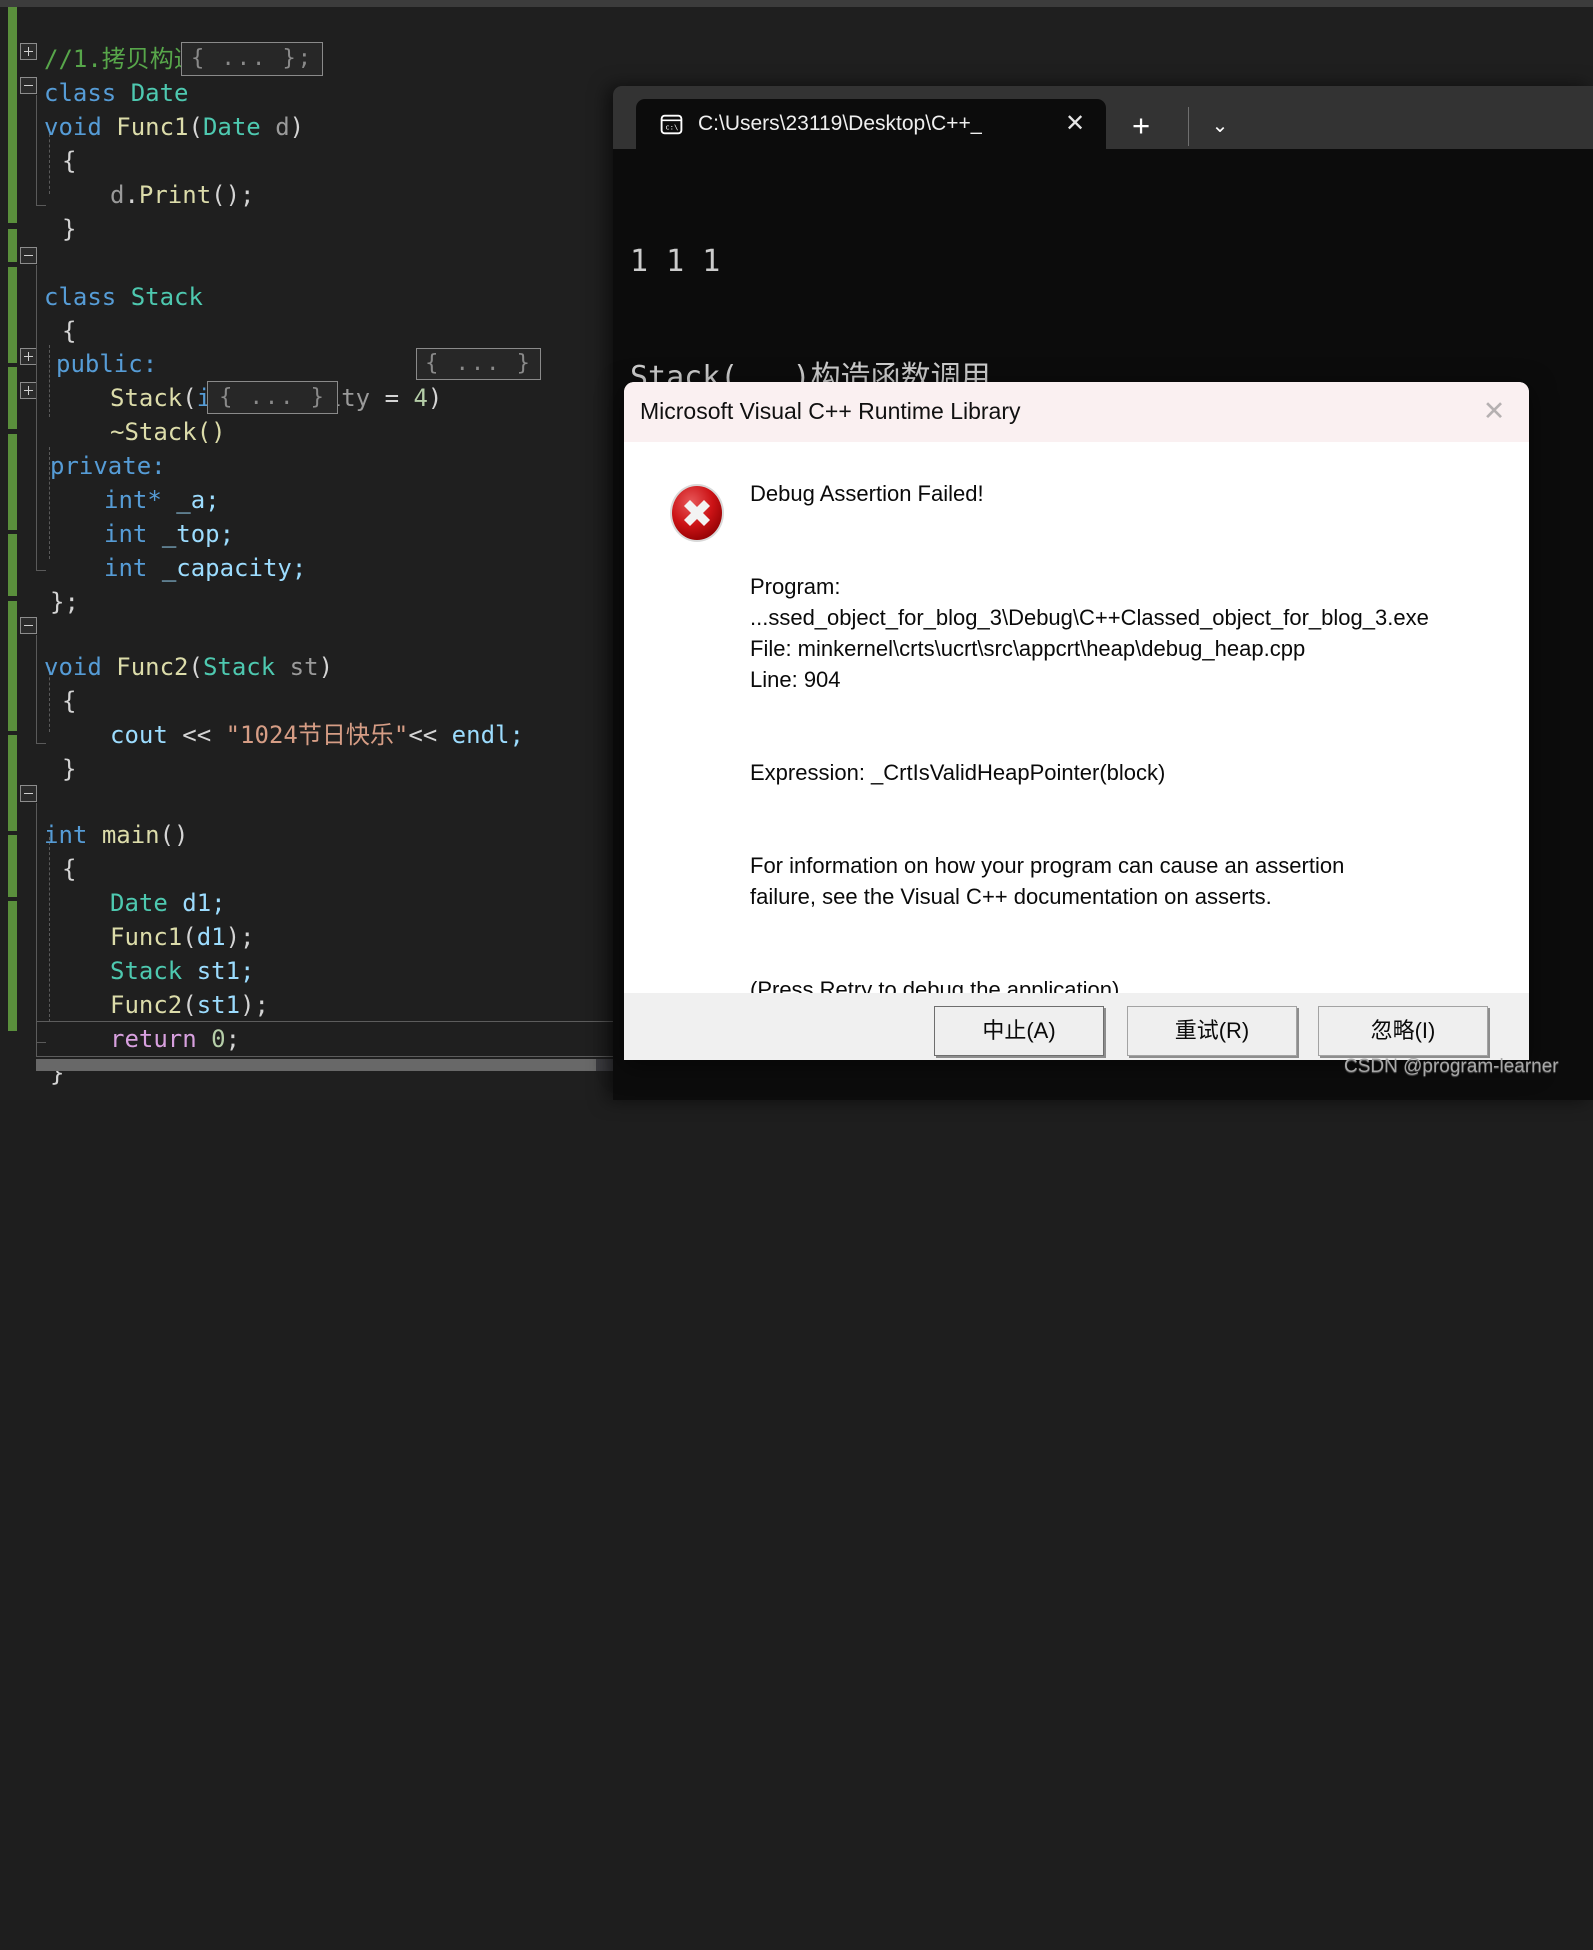 This screenshot has width=1593, height=1950. What do you see at coordinates (94, 817) in the screenshot?
I see `code-line-24: int main()` at bounding box center [94, 817].